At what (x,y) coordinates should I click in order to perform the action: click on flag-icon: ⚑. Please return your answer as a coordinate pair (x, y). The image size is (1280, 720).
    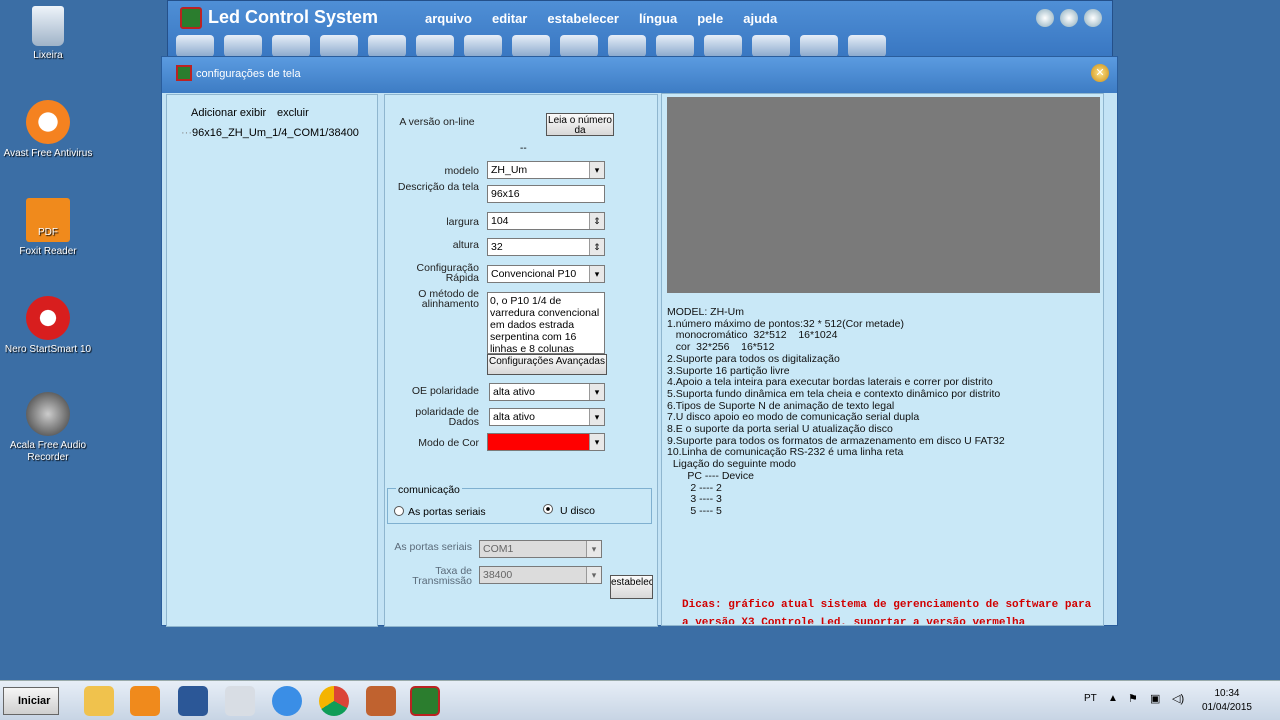
    Looking at the image, I should click on (1133, 698).